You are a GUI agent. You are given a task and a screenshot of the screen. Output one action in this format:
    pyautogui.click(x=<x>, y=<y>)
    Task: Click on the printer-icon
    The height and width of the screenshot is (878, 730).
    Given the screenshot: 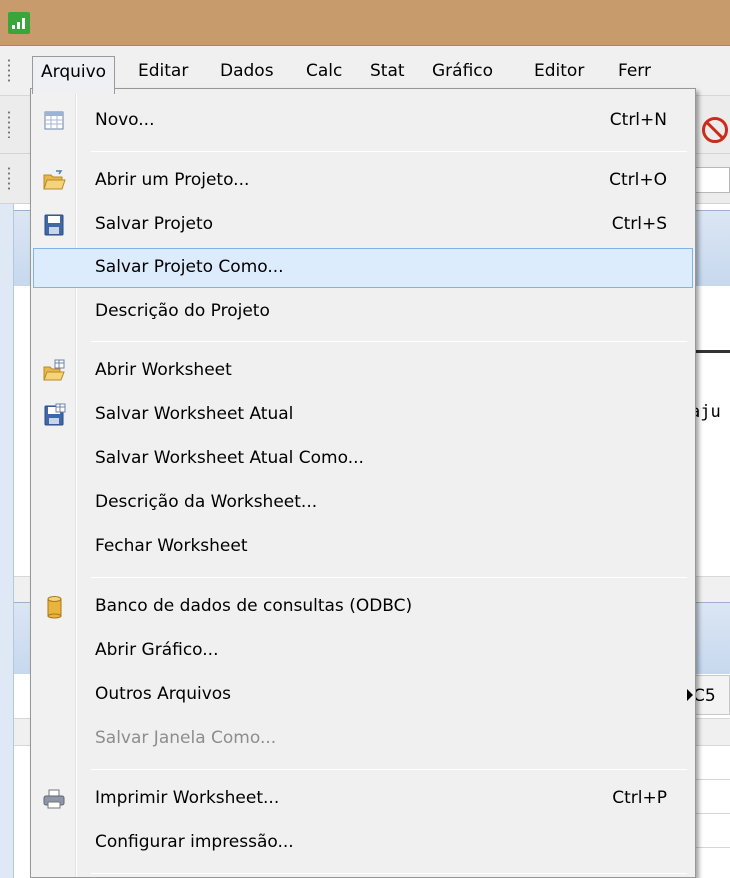 What is the action you would take?
    pyautogui.click(x=54, y=799)
    